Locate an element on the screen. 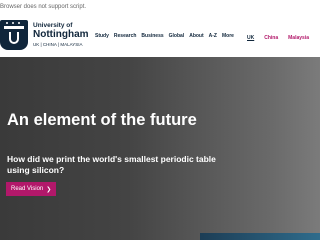  campus-uk: UK is located at coordinates (250, 38).